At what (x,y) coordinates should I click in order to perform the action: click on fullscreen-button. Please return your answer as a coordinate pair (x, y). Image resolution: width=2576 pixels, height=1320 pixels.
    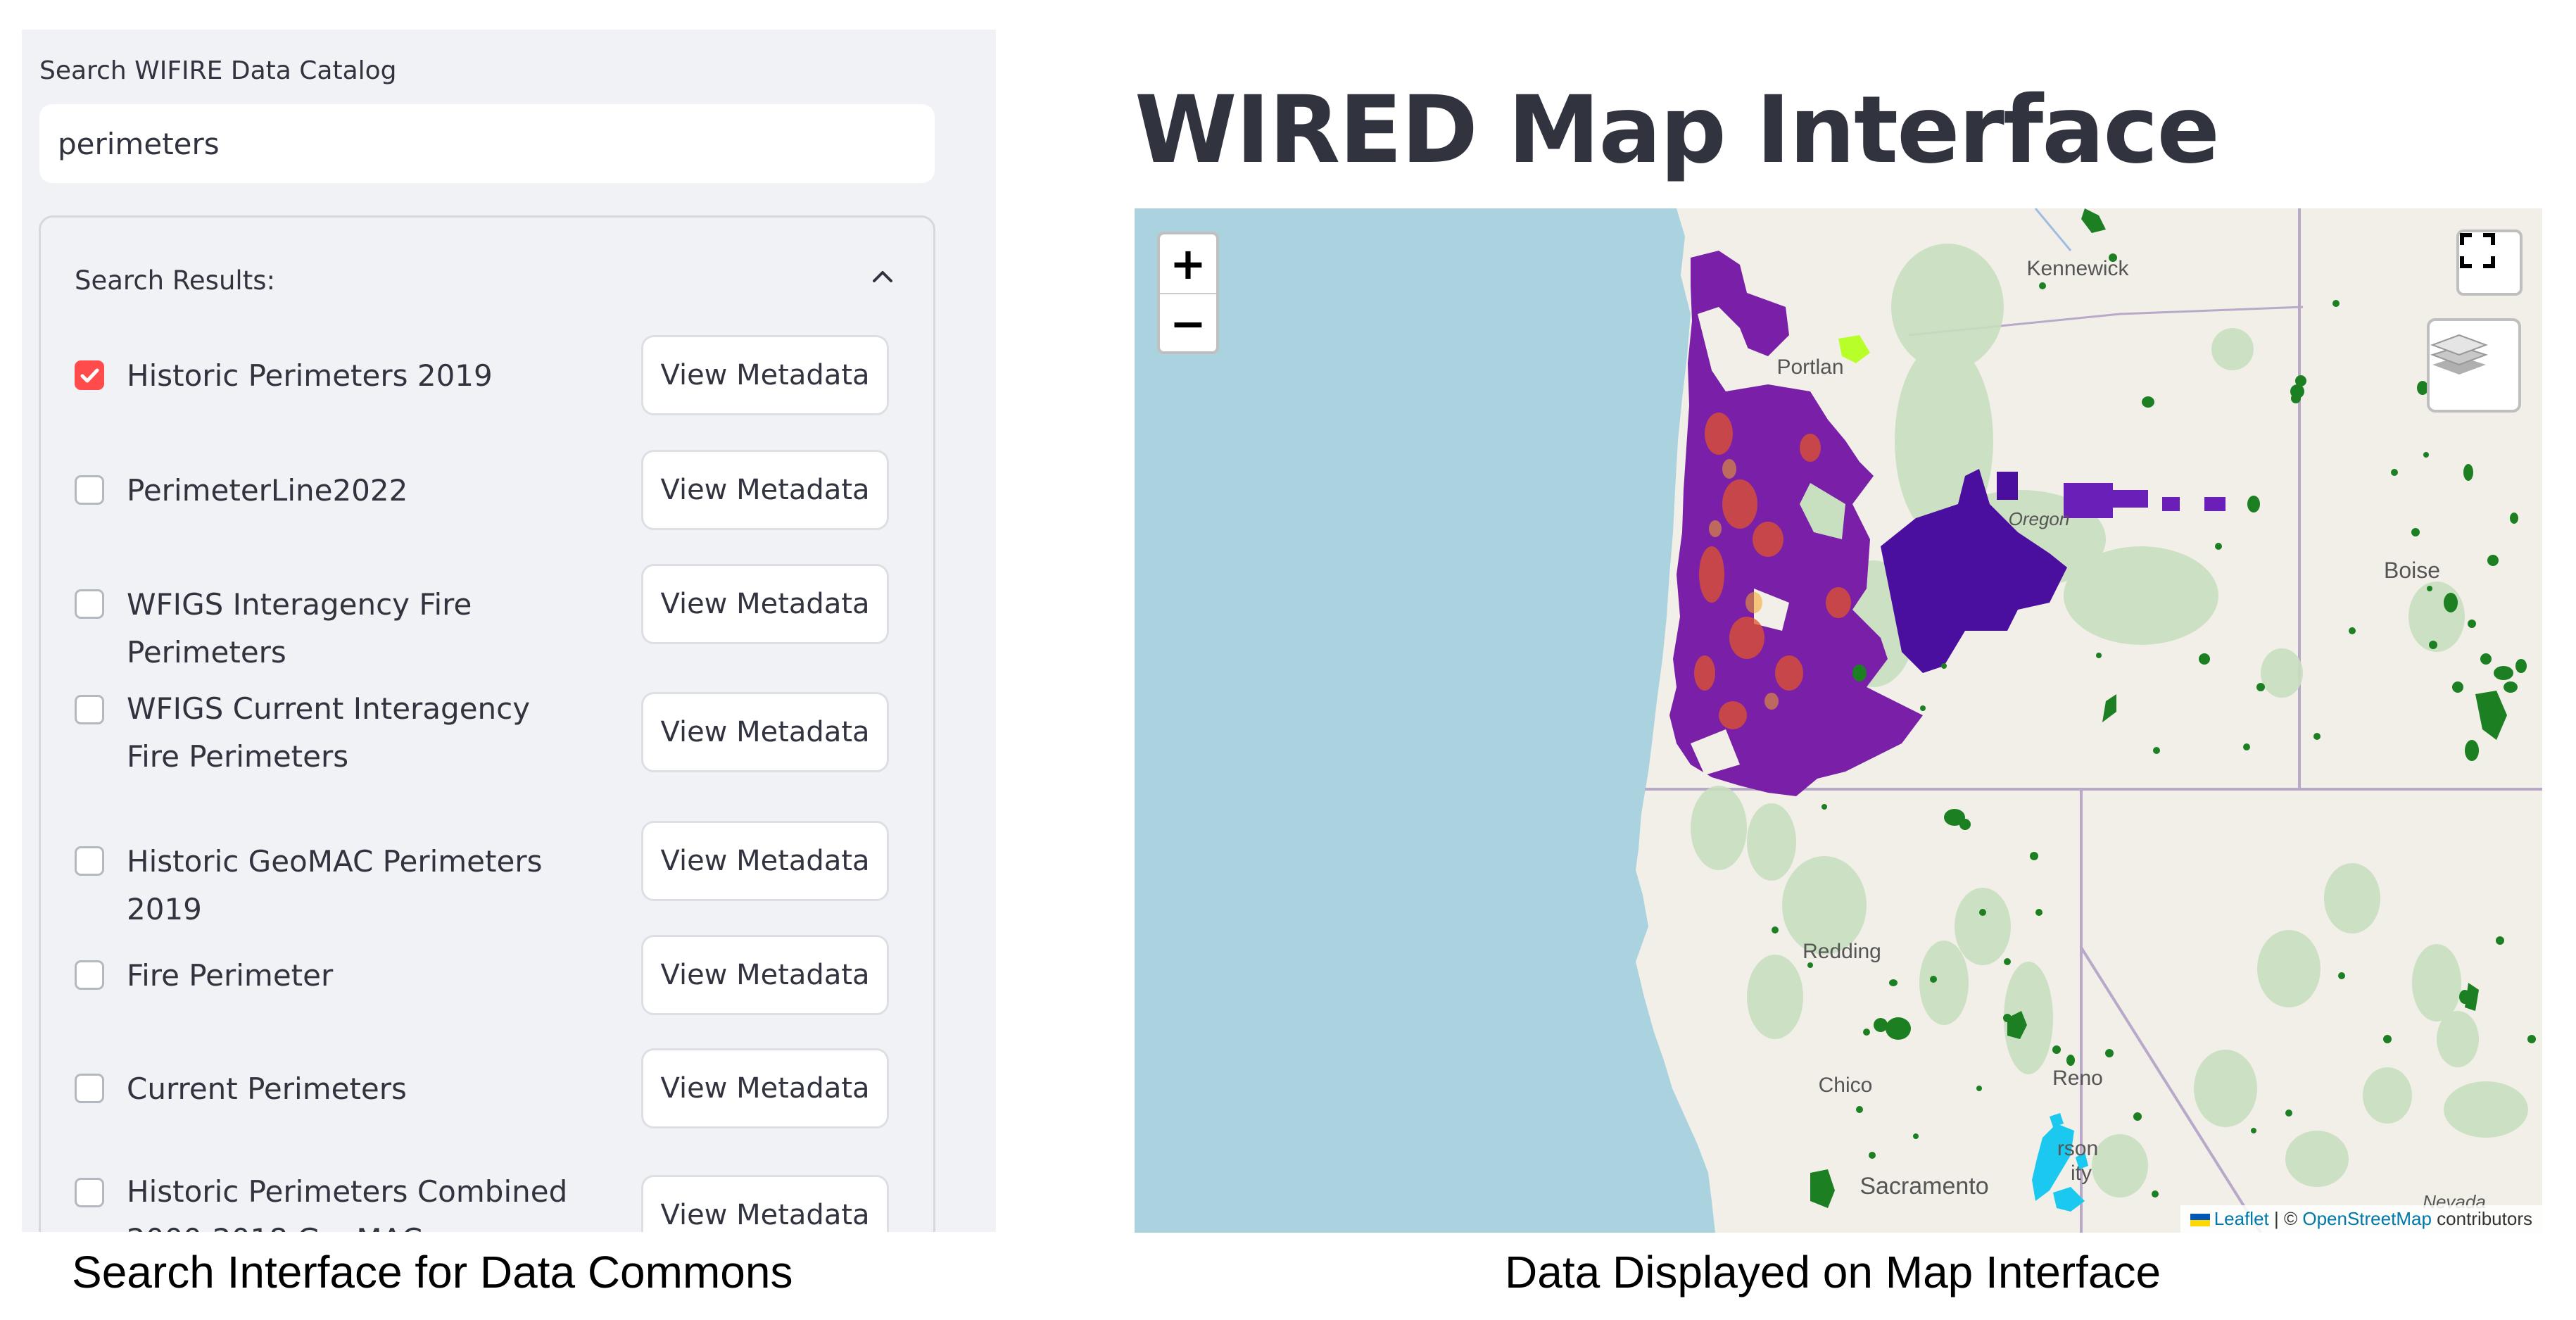
    Looking at the image, I should click on (2489, 263).